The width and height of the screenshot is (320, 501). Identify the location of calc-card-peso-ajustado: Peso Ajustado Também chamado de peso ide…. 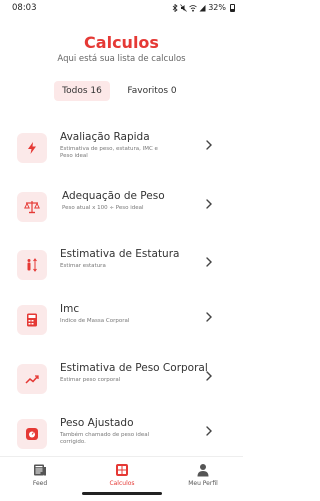
(120, 439).